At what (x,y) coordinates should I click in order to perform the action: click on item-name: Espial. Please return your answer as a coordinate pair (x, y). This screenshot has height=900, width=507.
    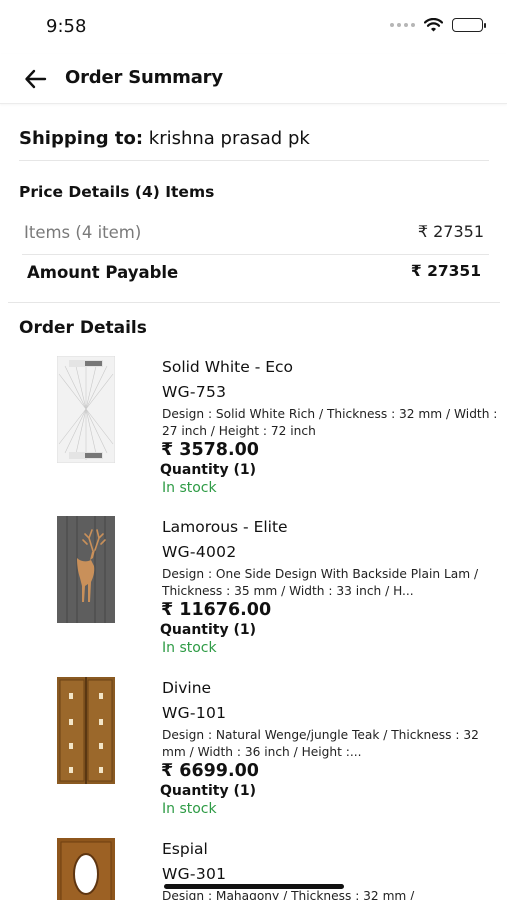
    Looking at the image, I should click on (185, 849).